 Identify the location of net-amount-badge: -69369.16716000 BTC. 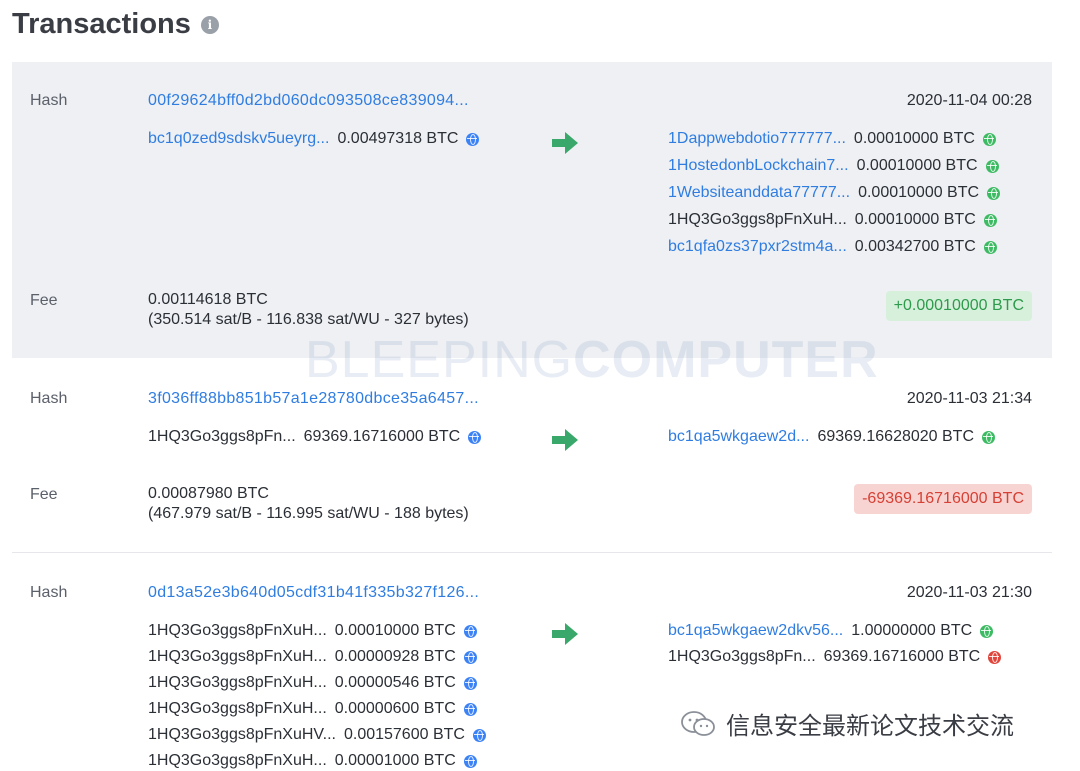
(943, 499).